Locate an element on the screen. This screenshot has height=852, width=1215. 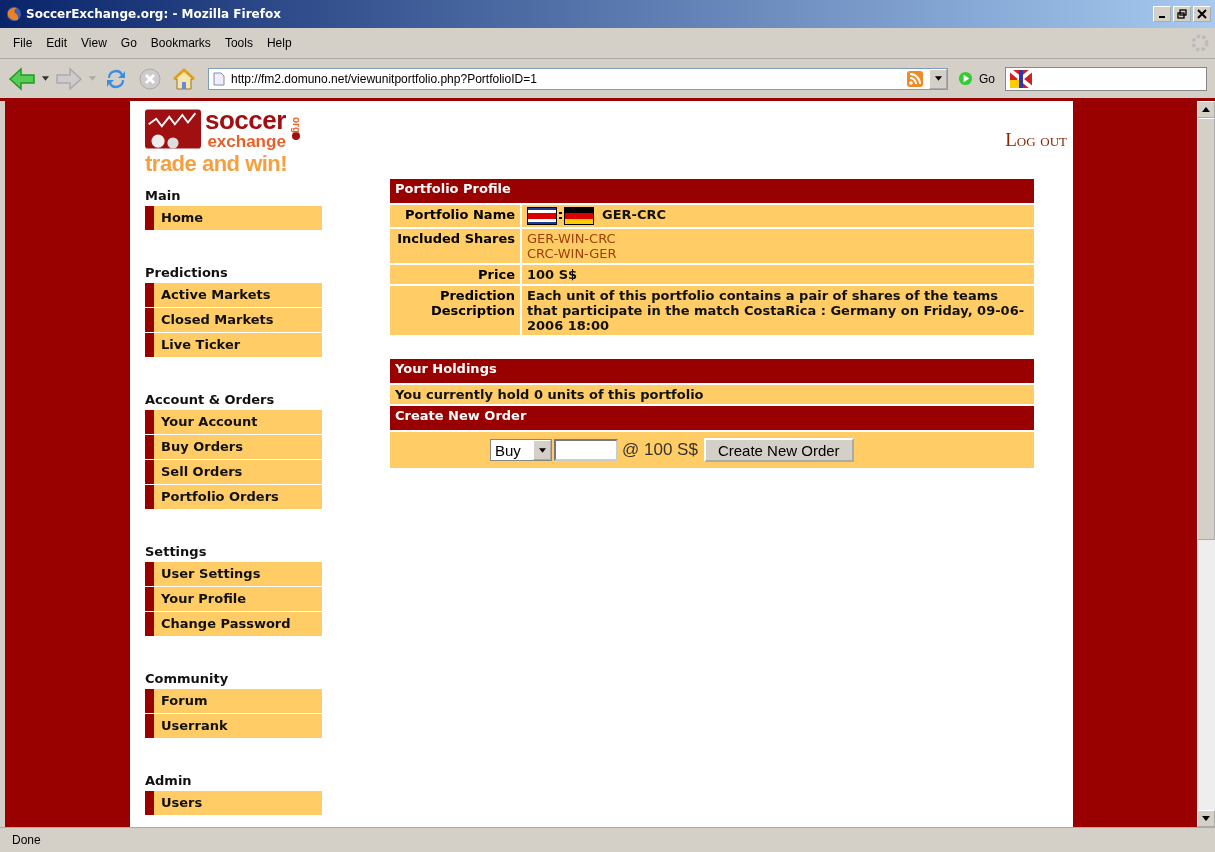
row-label: Price is located at coordinates (455, 274).